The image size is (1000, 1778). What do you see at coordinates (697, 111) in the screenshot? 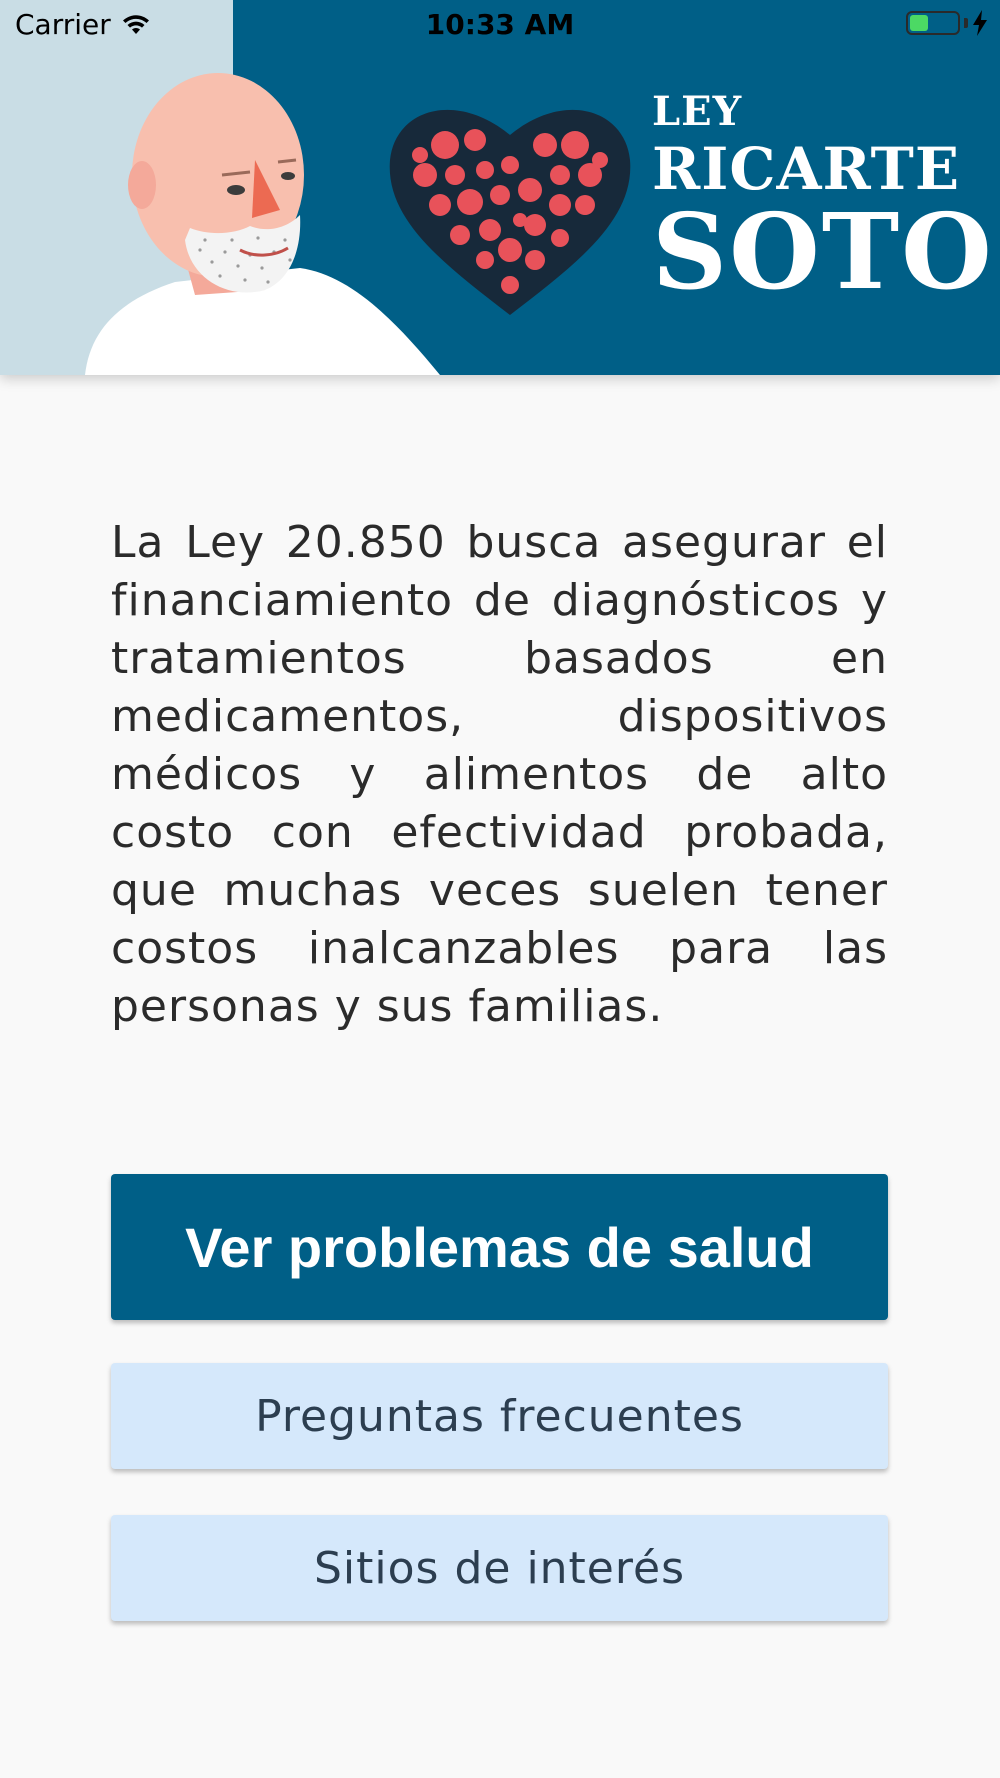
I see `logo-line-ley: LEY` at bounding box center [697, 111].